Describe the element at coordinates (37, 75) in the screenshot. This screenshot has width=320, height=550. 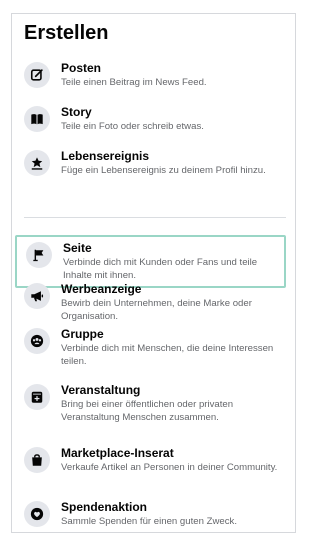
I see `compose-icon` at that location.